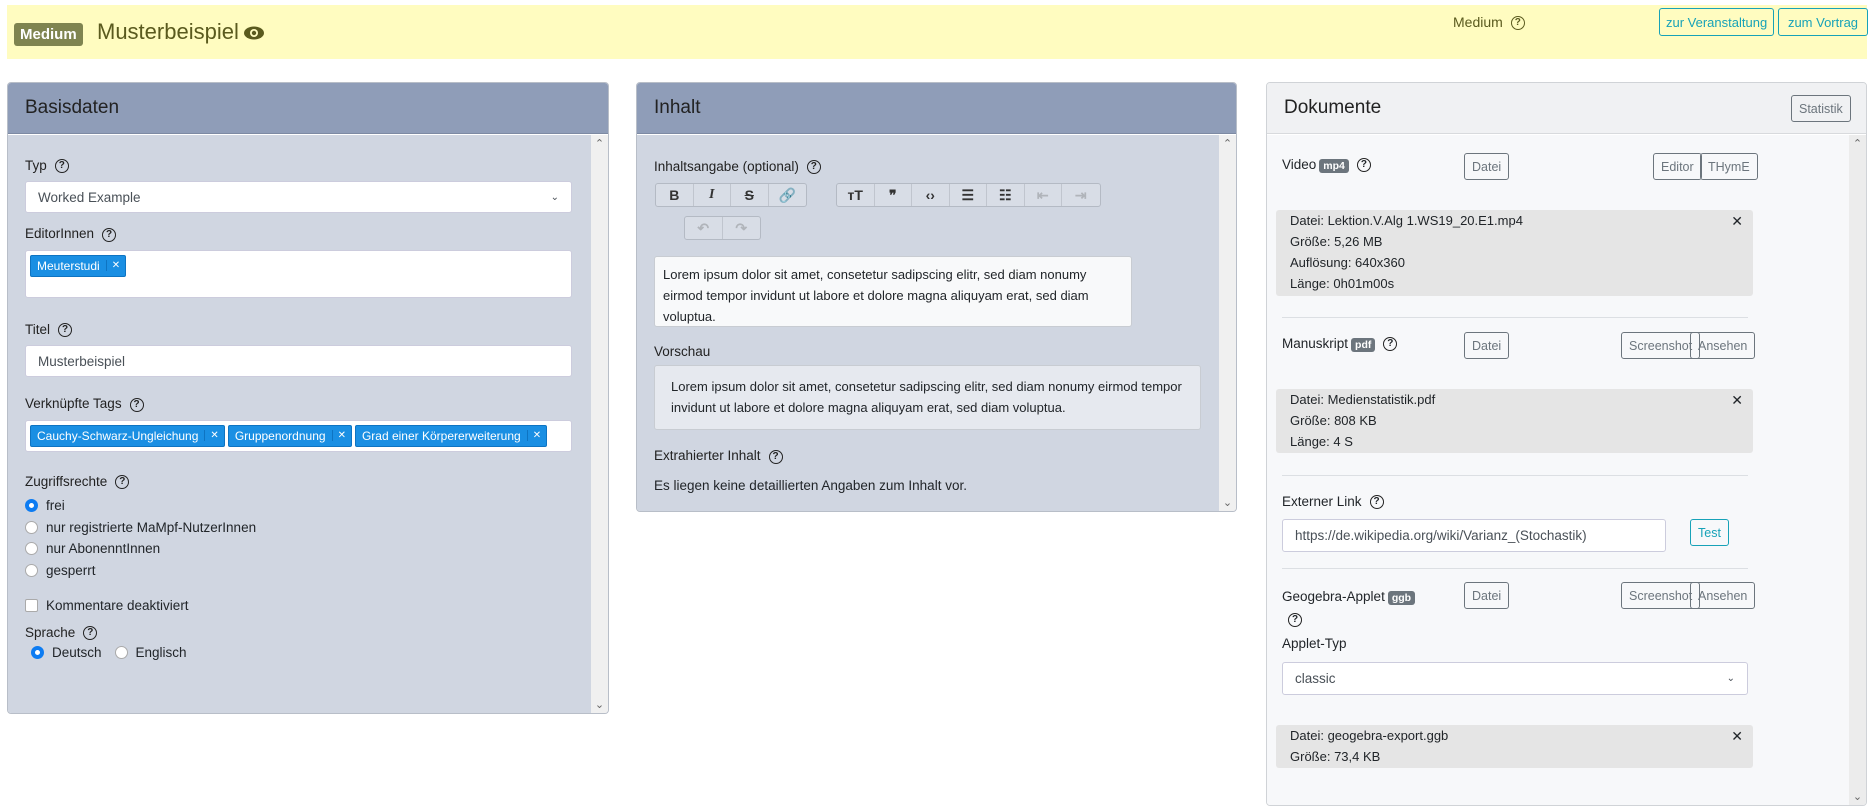 The image size is (1874, 812). I want to click on applet-type-label: Applet-Typ, so click(1314, 643).